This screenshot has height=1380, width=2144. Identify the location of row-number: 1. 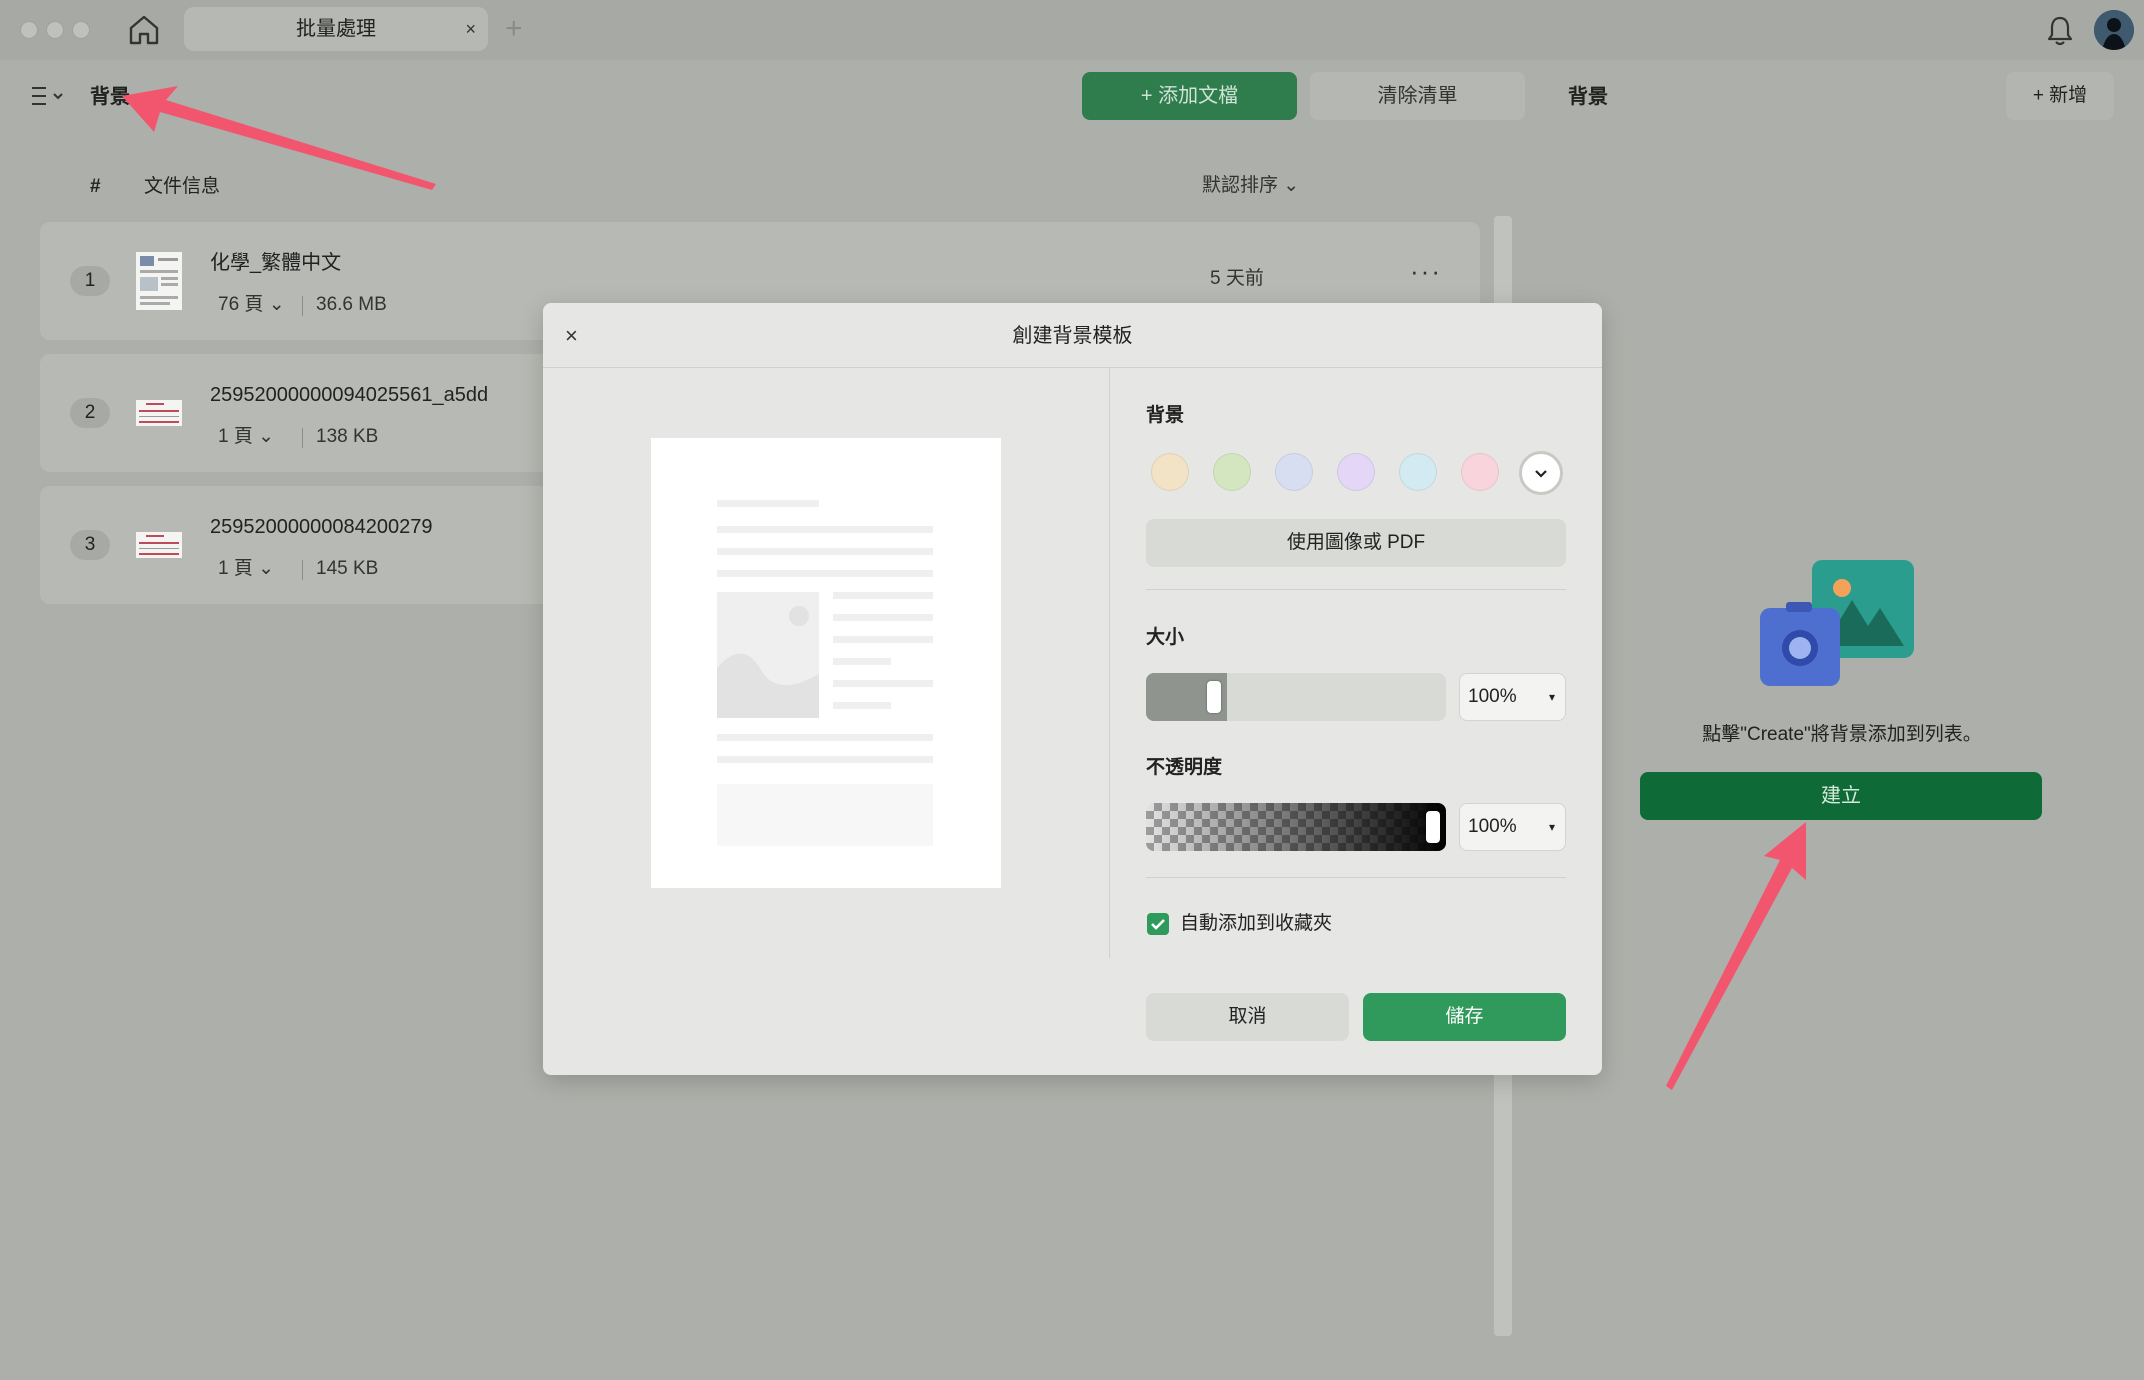
(90, 281).